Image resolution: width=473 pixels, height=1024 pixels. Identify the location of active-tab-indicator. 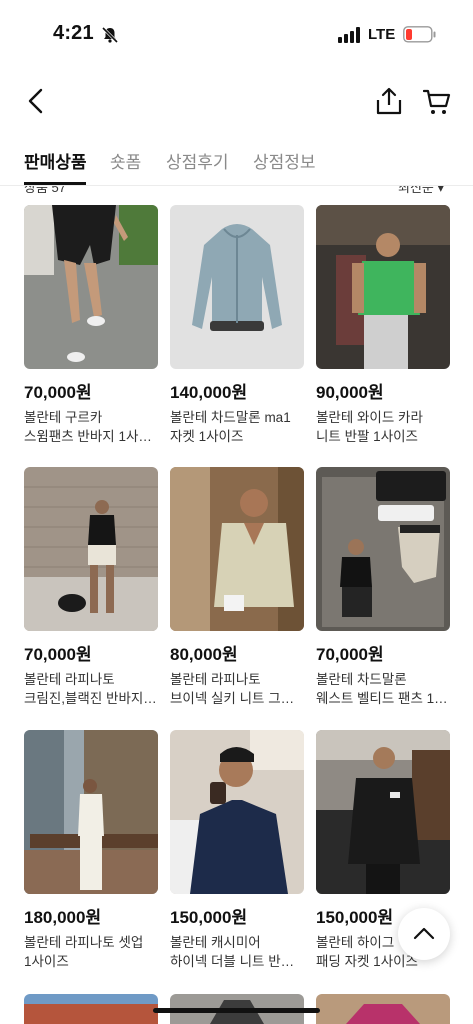
(55, 183).